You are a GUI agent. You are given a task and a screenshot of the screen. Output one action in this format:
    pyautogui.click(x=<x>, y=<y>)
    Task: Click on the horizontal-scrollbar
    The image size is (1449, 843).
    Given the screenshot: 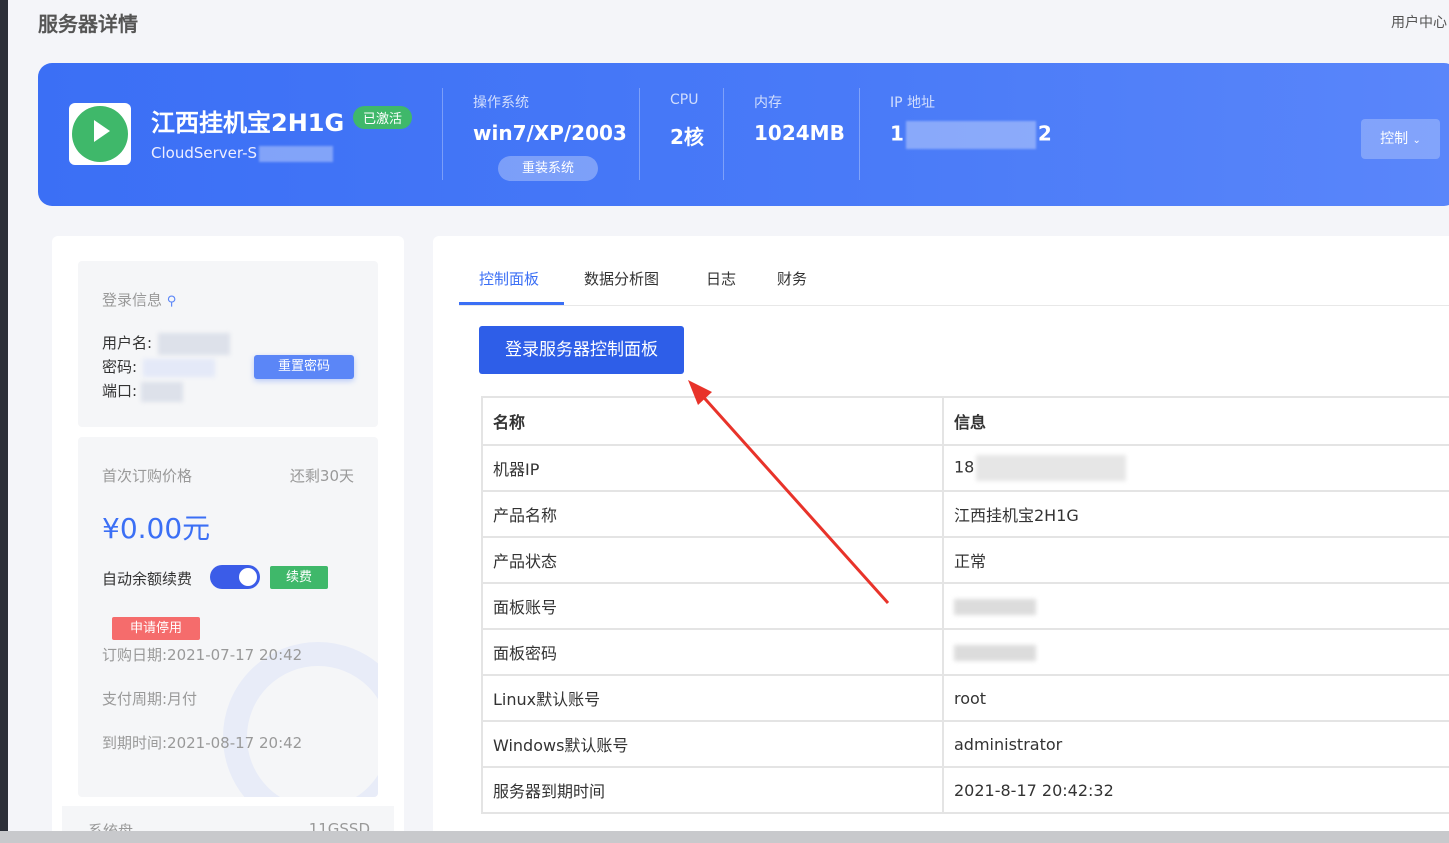 What is the action you would take?
    pyautogui.click(x=724, y=837)
    